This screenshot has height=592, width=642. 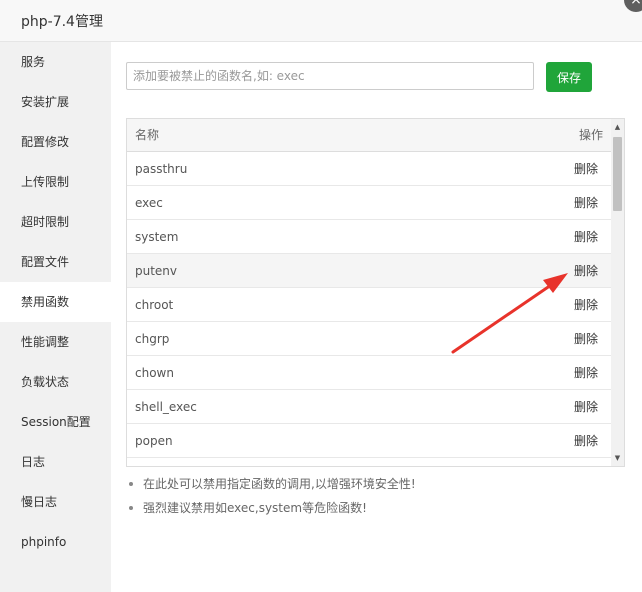 What do you see at coordinates (375, 271) in the screenshot?
I see `table-row: putenv 删除` at bounding box center [375, 271].